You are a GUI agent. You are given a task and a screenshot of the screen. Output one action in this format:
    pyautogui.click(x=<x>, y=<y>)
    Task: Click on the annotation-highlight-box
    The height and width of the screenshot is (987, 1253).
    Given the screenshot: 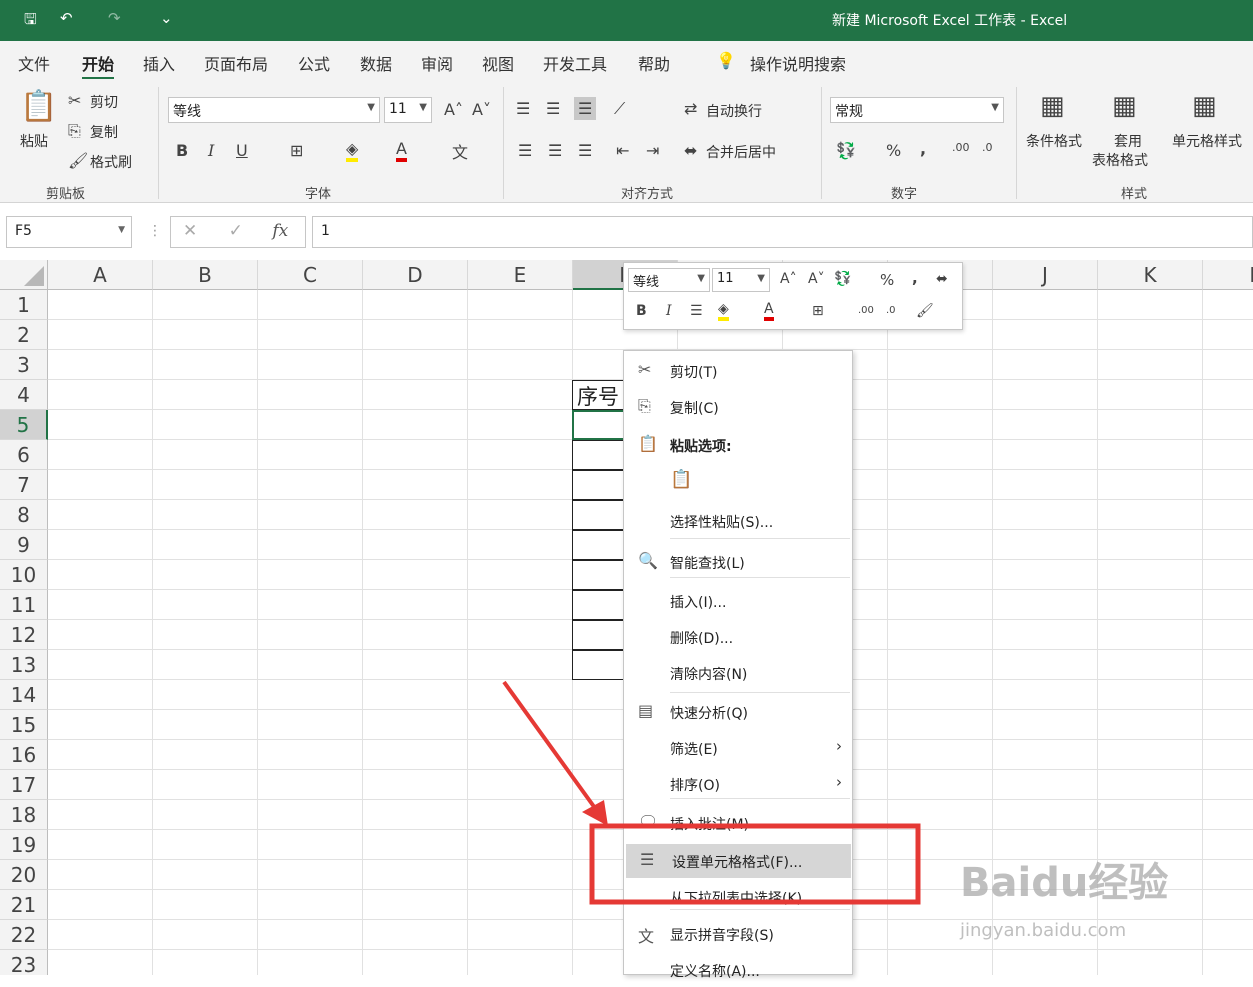 What is the action you would take?
    pyautogui.click(x=755, y=864)
    